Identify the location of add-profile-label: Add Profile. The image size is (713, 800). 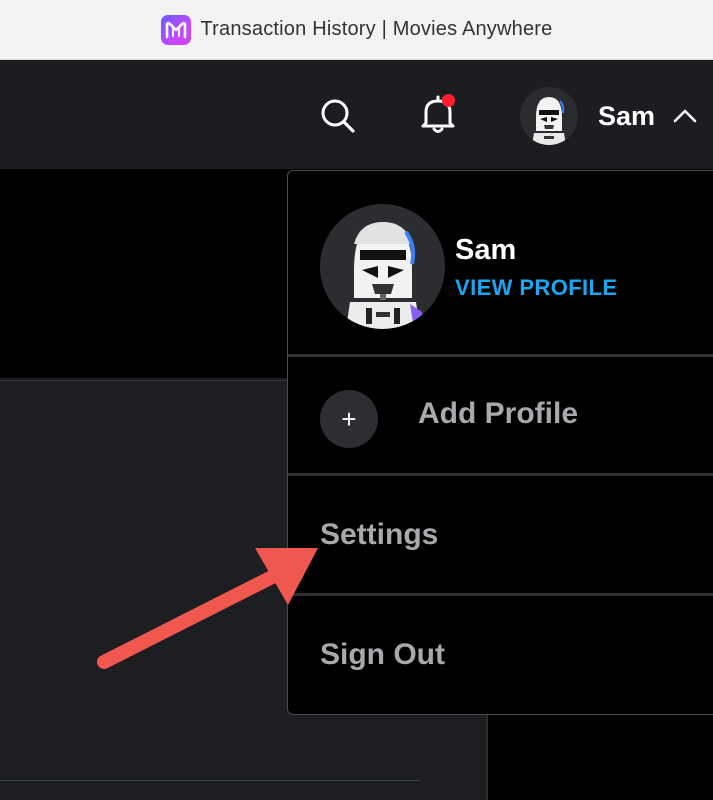
(498, 413).